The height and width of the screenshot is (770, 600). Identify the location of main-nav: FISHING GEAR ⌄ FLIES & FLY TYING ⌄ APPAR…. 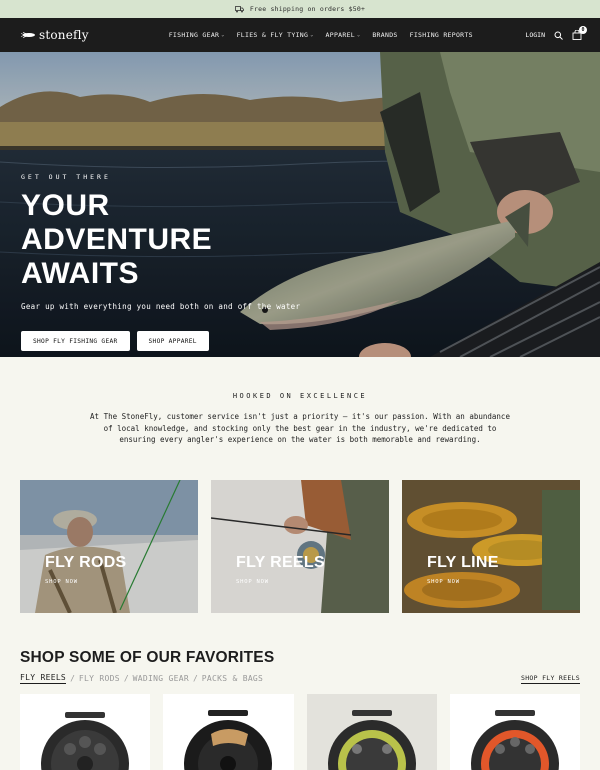
(321, 35).